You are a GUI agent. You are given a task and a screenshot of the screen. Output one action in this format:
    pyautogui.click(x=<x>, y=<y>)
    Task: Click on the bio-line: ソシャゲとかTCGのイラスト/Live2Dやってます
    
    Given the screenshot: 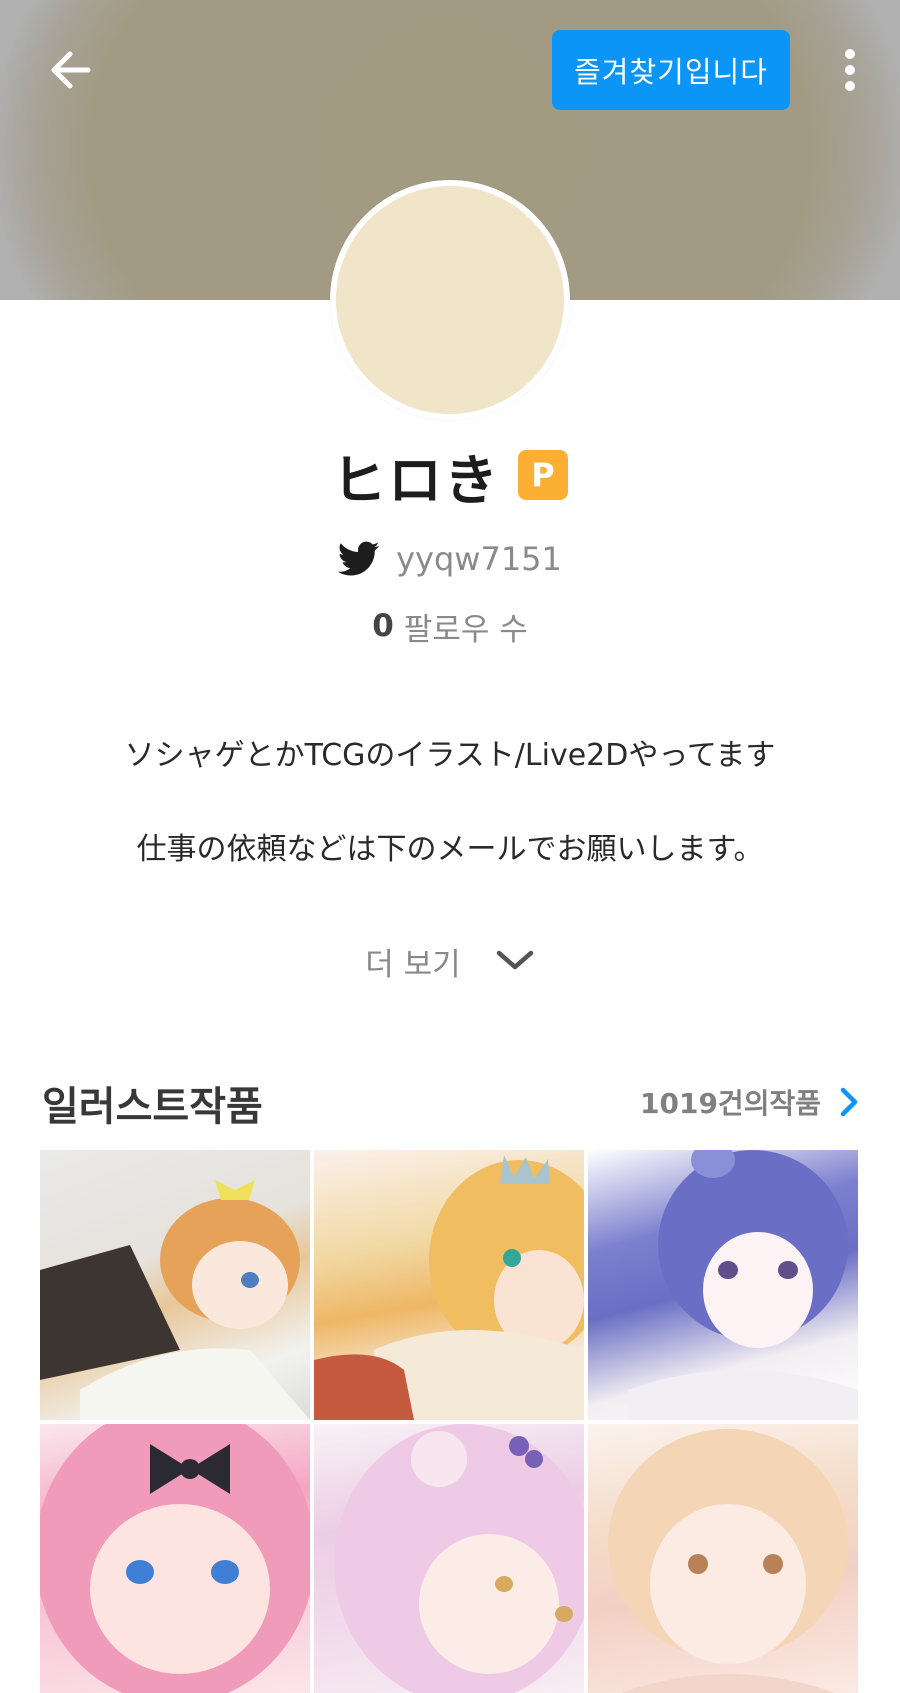 What is the action you would take?
    pyautogui.click(x=450, y=755)
    